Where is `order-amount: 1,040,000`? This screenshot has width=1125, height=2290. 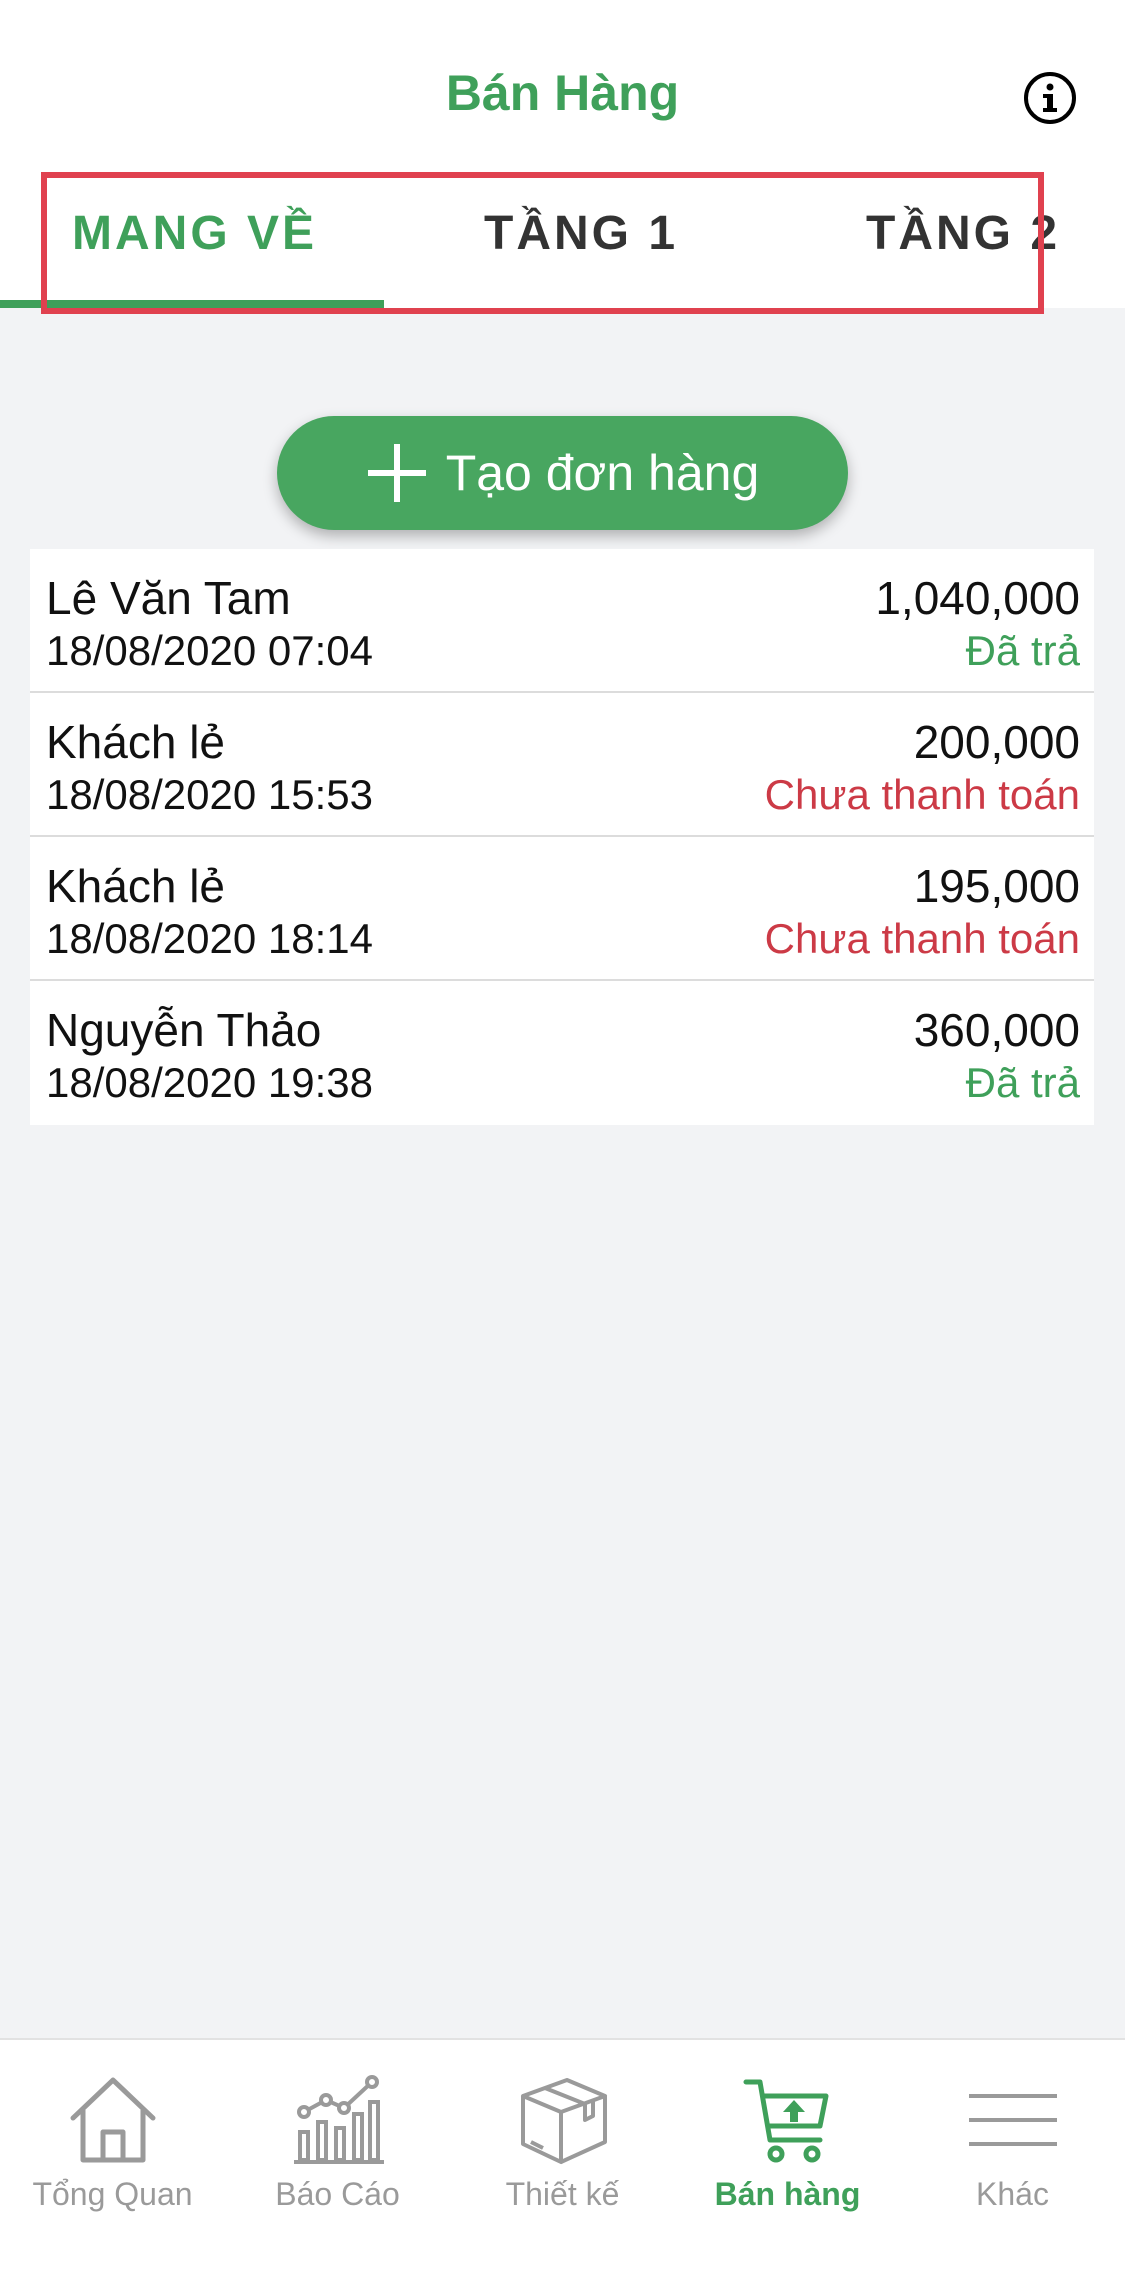
order-amount: 1,040,000 is located at coordinates (977, 598).